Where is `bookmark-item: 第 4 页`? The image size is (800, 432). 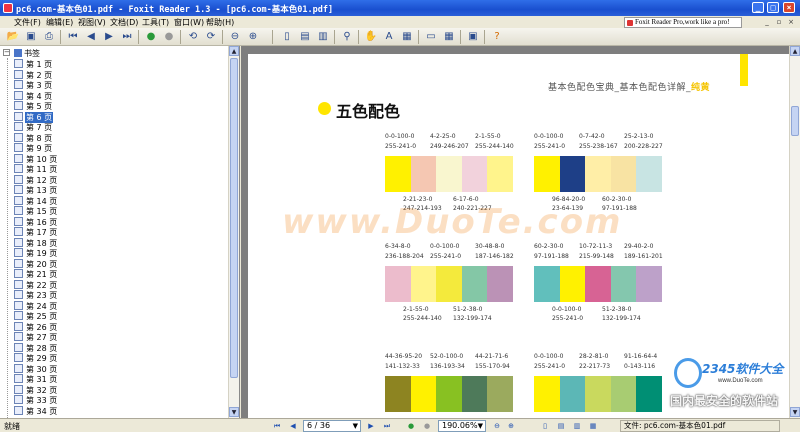 bookmark-item: 第 4 页 is located at coordinates (33, 95).